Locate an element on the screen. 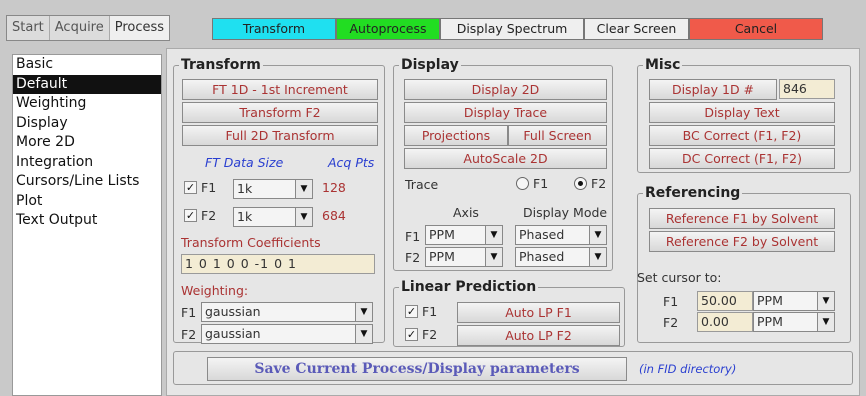 The image size is (866, 396). sidebar-item-display: Display is located at coordinates (87, 124).